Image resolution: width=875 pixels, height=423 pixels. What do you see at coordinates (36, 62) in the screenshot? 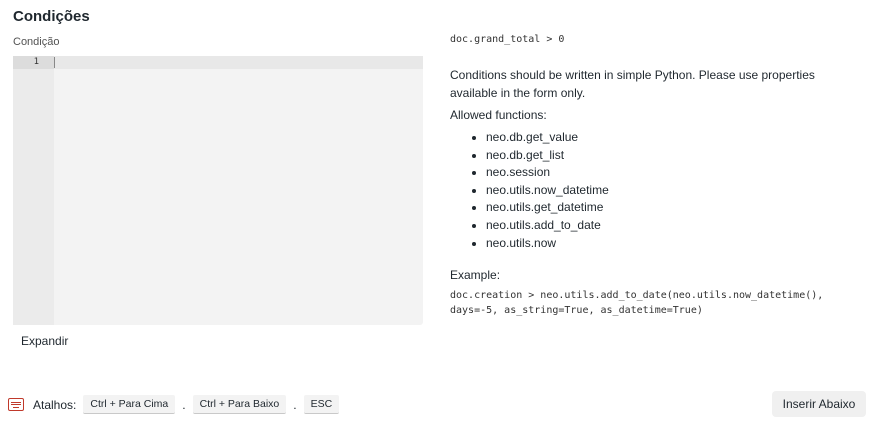
I see `line-number: 1` at bounding box center [36, 62].